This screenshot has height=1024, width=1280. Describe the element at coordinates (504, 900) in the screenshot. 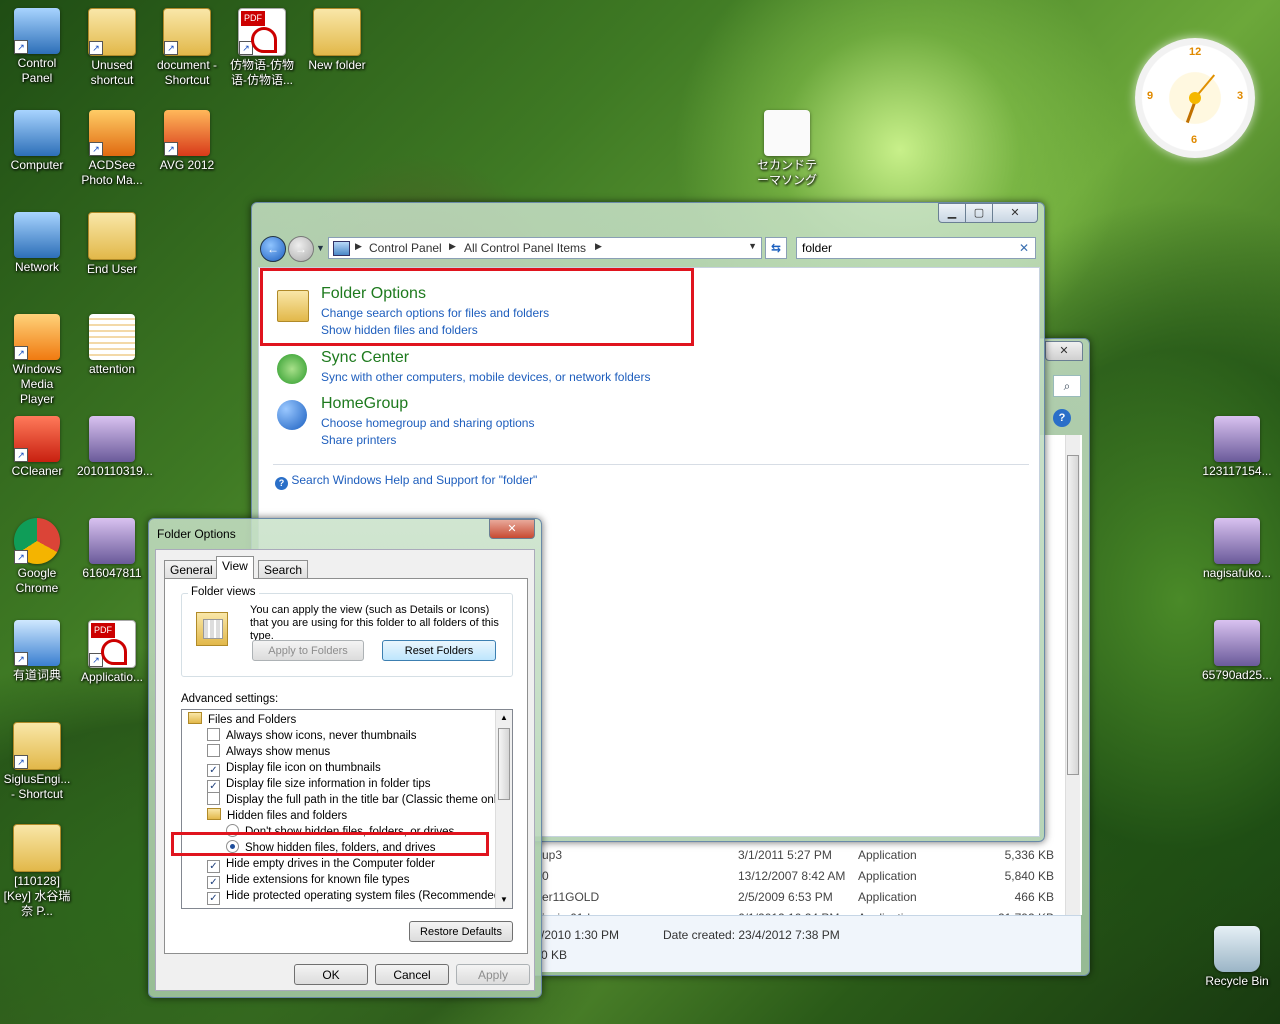

I see `scroll-down-icon: ▼` at that location.